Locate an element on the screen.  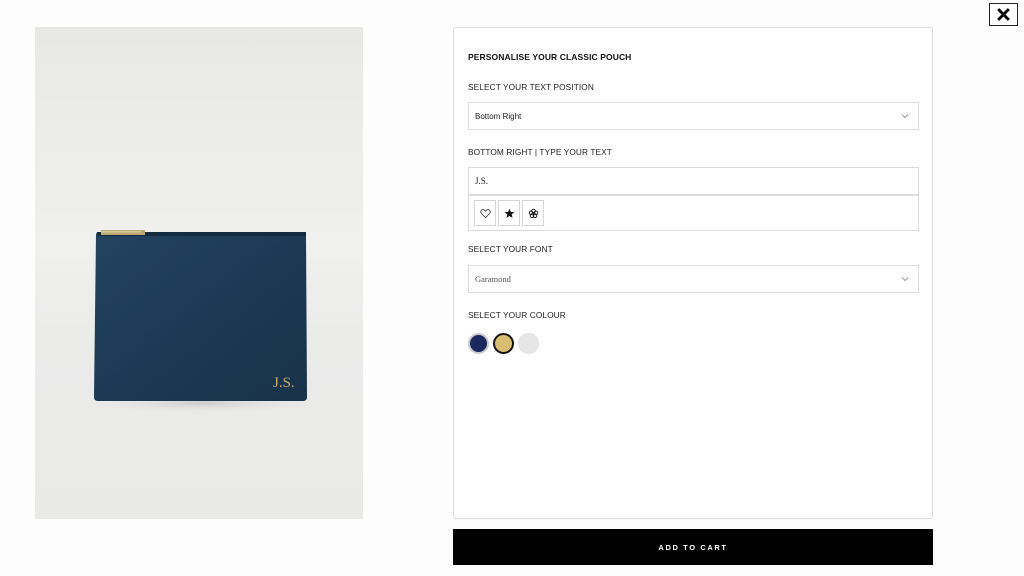
colour-swatch-gold is located at coordinates (503, 343).